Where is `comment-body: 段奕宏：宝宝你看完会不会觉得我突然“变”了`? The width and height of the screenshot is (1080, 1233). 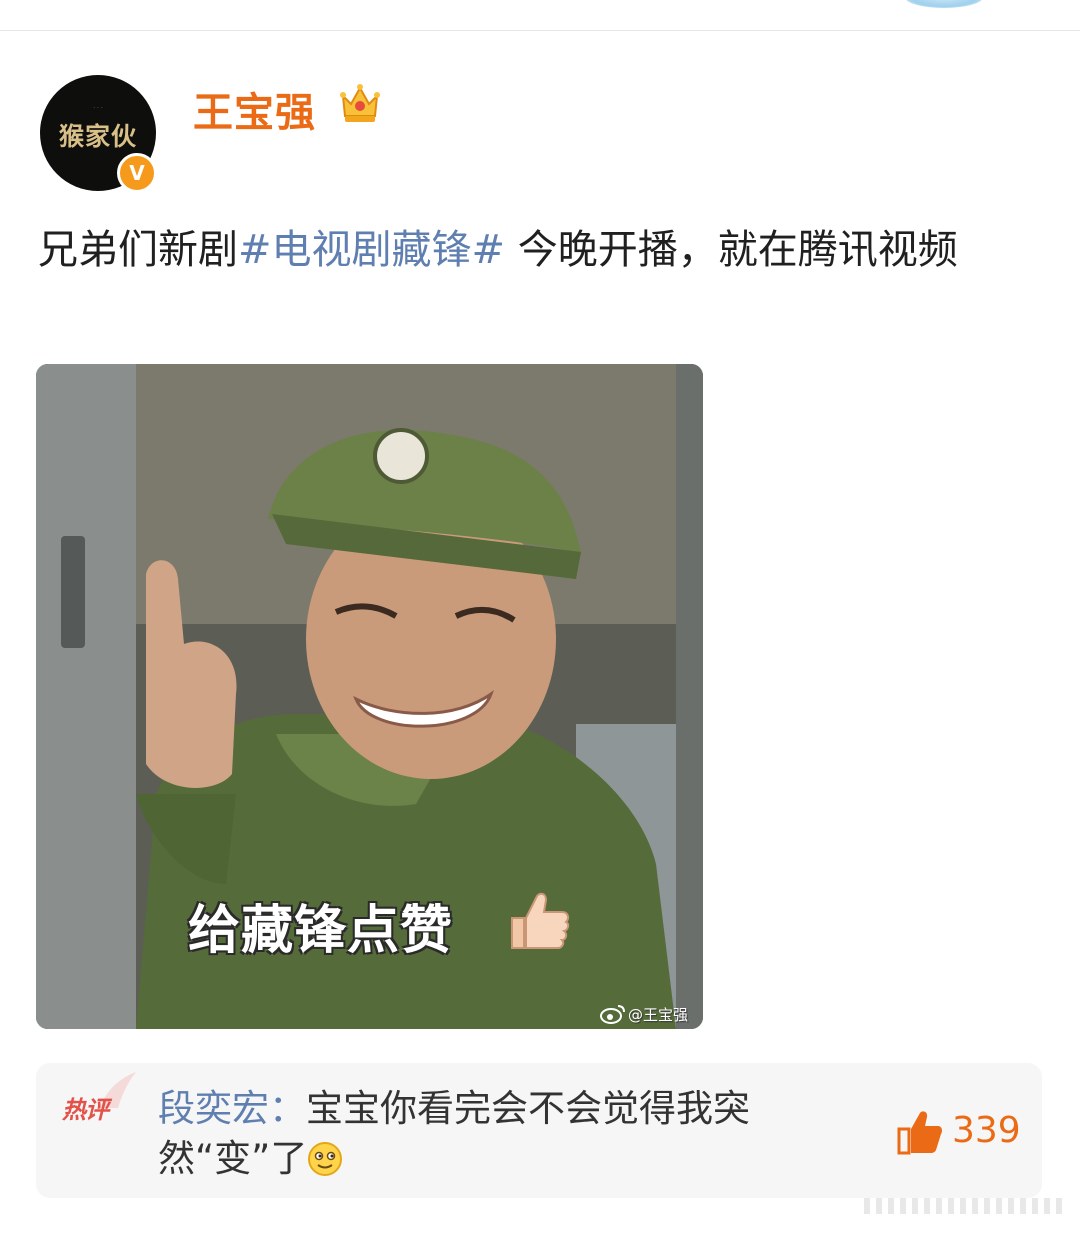 comment-body: 段奕宏：宝宝你看完会不会觉得我突然“变”了 is located at coordinates (508, 1134).